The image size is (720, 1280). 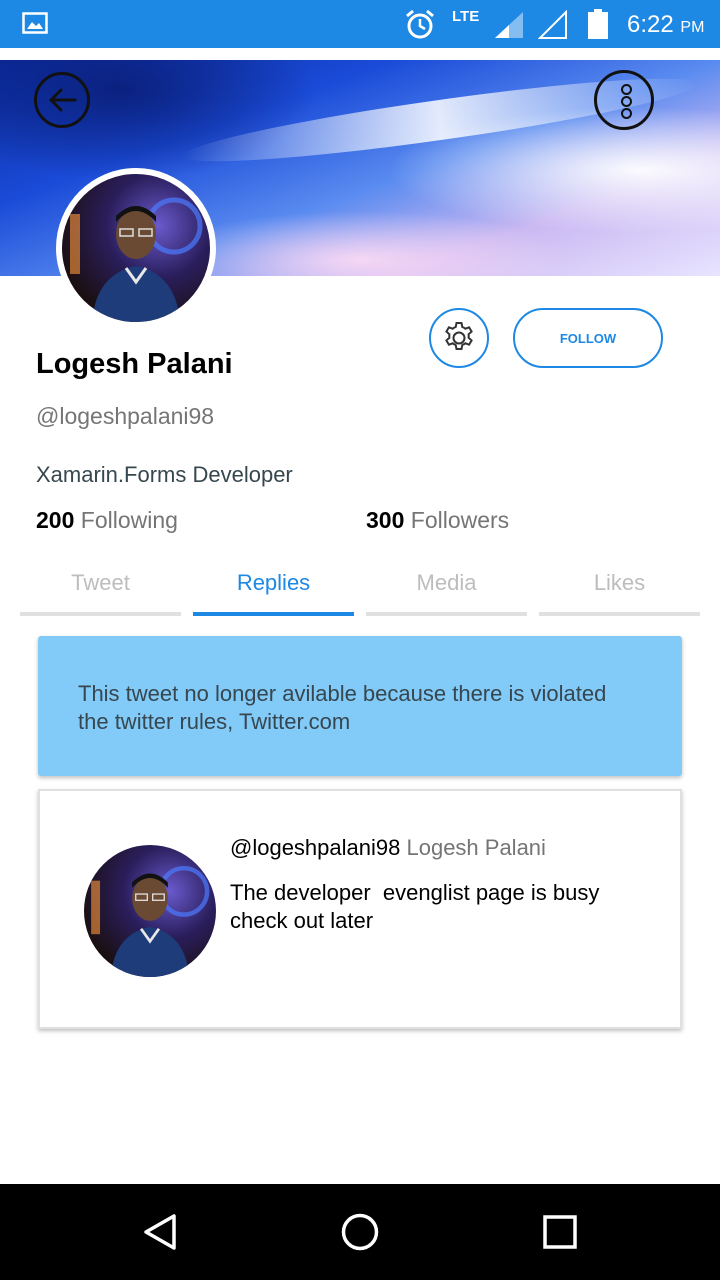 I want to click on tab-label: Tweet, so click(x=100, y=582).